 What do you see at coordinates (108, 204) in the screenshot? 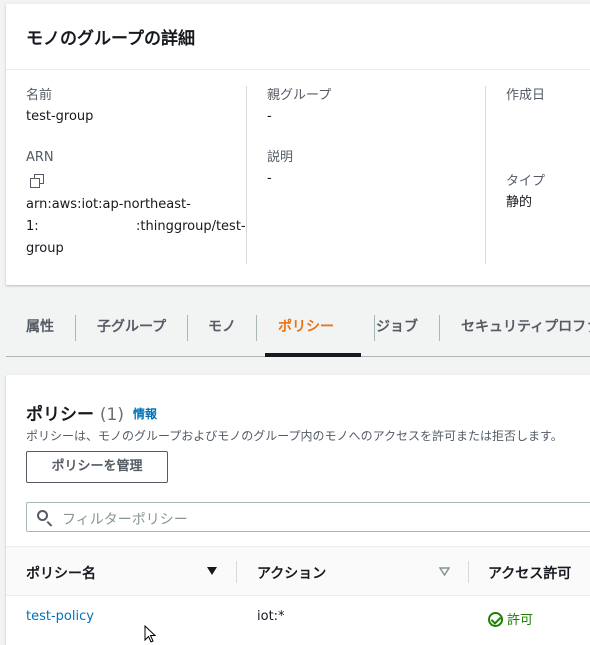
I see `arn-line-1: arn:aws:iot:ap-northeast-` at bounding box center [108, 204].